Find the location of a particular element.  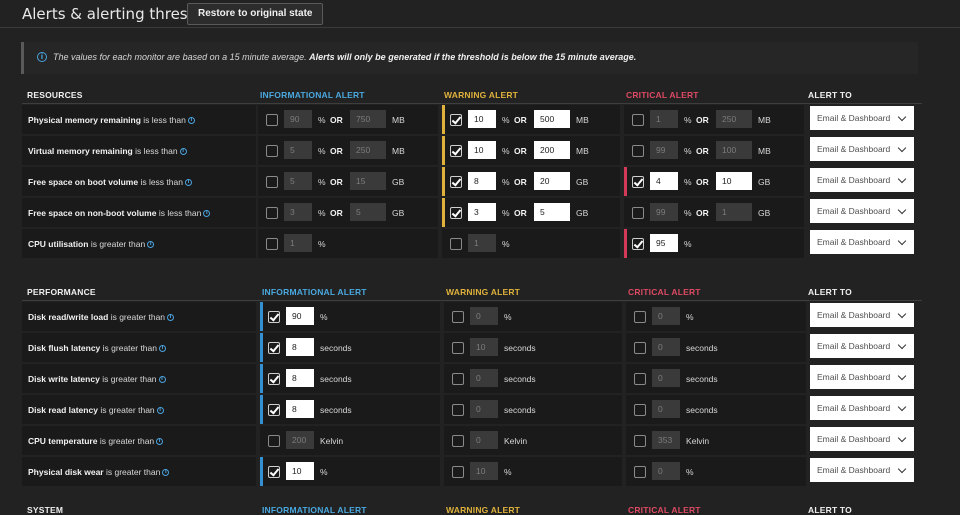

informational-secondary-value-input: 5 is located at coordinates (368, 212).